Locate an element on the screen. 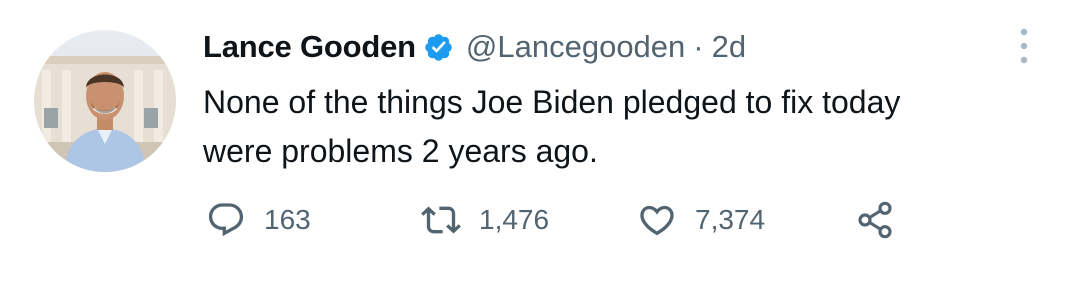  author-handle: @Lancegooden is located at coordinates (575, 47).